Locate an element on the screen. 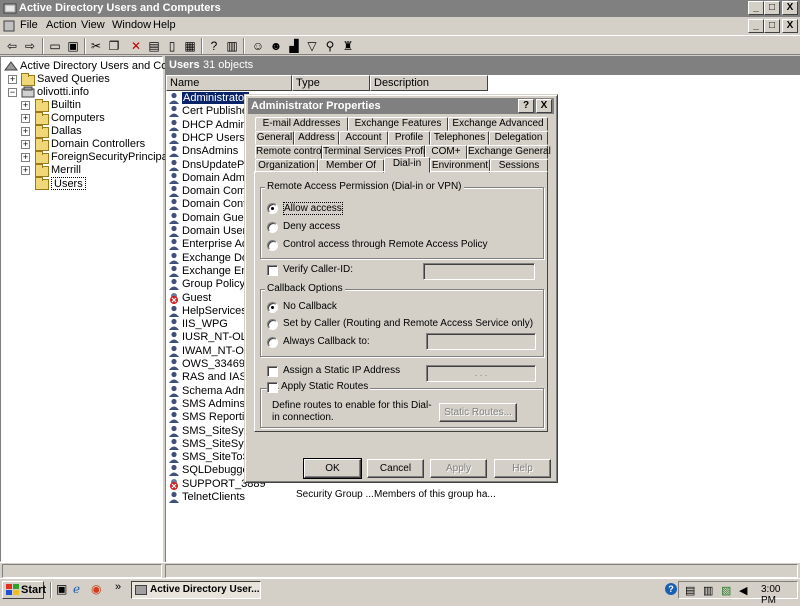 The height and width of the screenshot is (606, 800). menu-help: Help is located at coordinates (164, 25).